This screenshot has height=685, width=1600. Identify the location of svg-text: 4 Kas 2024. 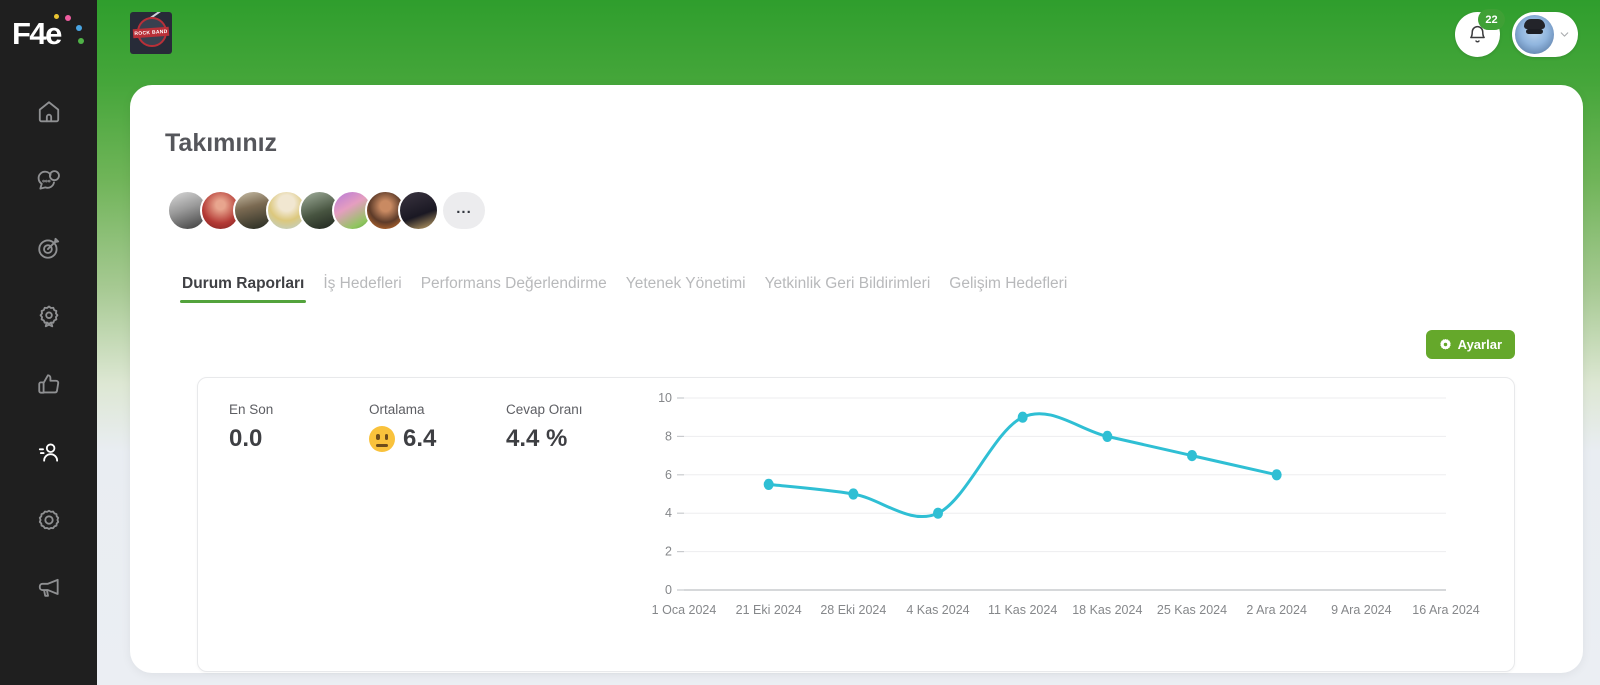
(937, 610).